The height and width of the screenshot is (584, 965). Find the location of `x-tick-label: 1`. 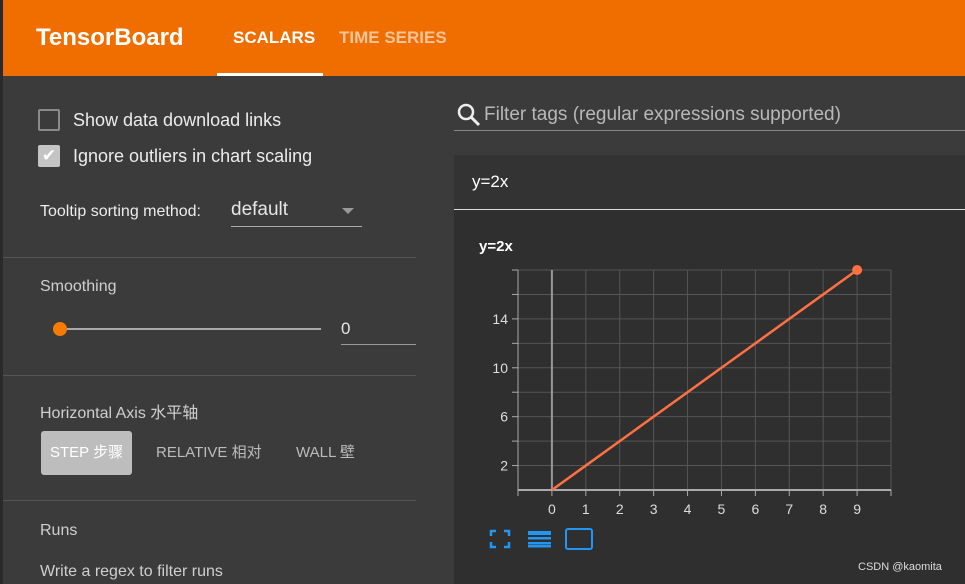

x-tick-label: 1 is located at coordinates (586, 509).